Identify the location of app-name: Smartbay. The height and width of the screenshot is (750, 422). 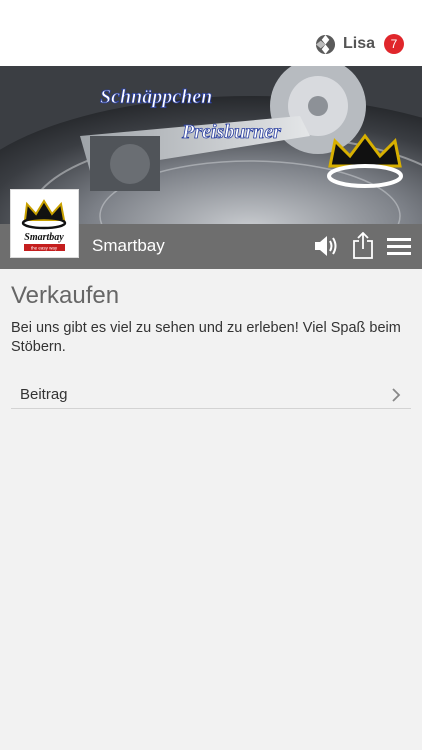
(128, 245).